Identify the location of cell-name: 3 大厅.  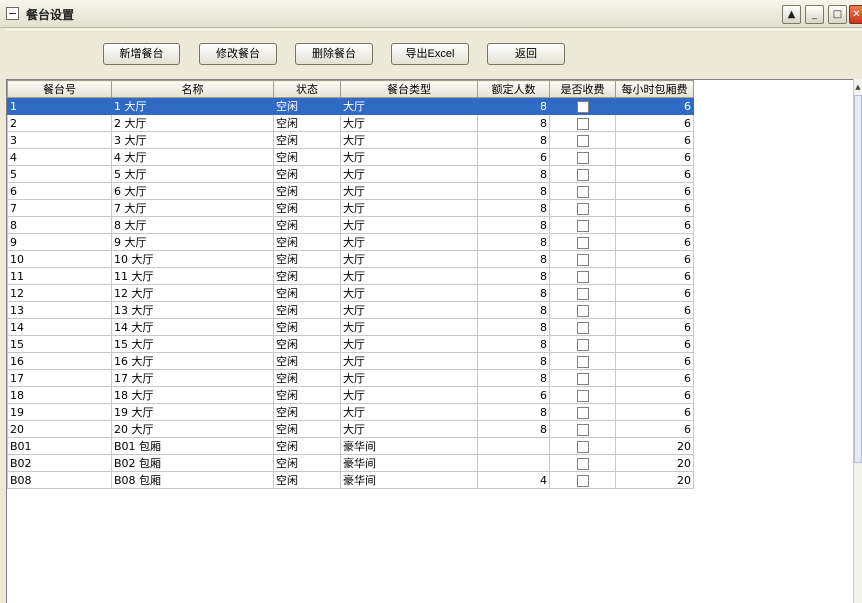
(192, 140).